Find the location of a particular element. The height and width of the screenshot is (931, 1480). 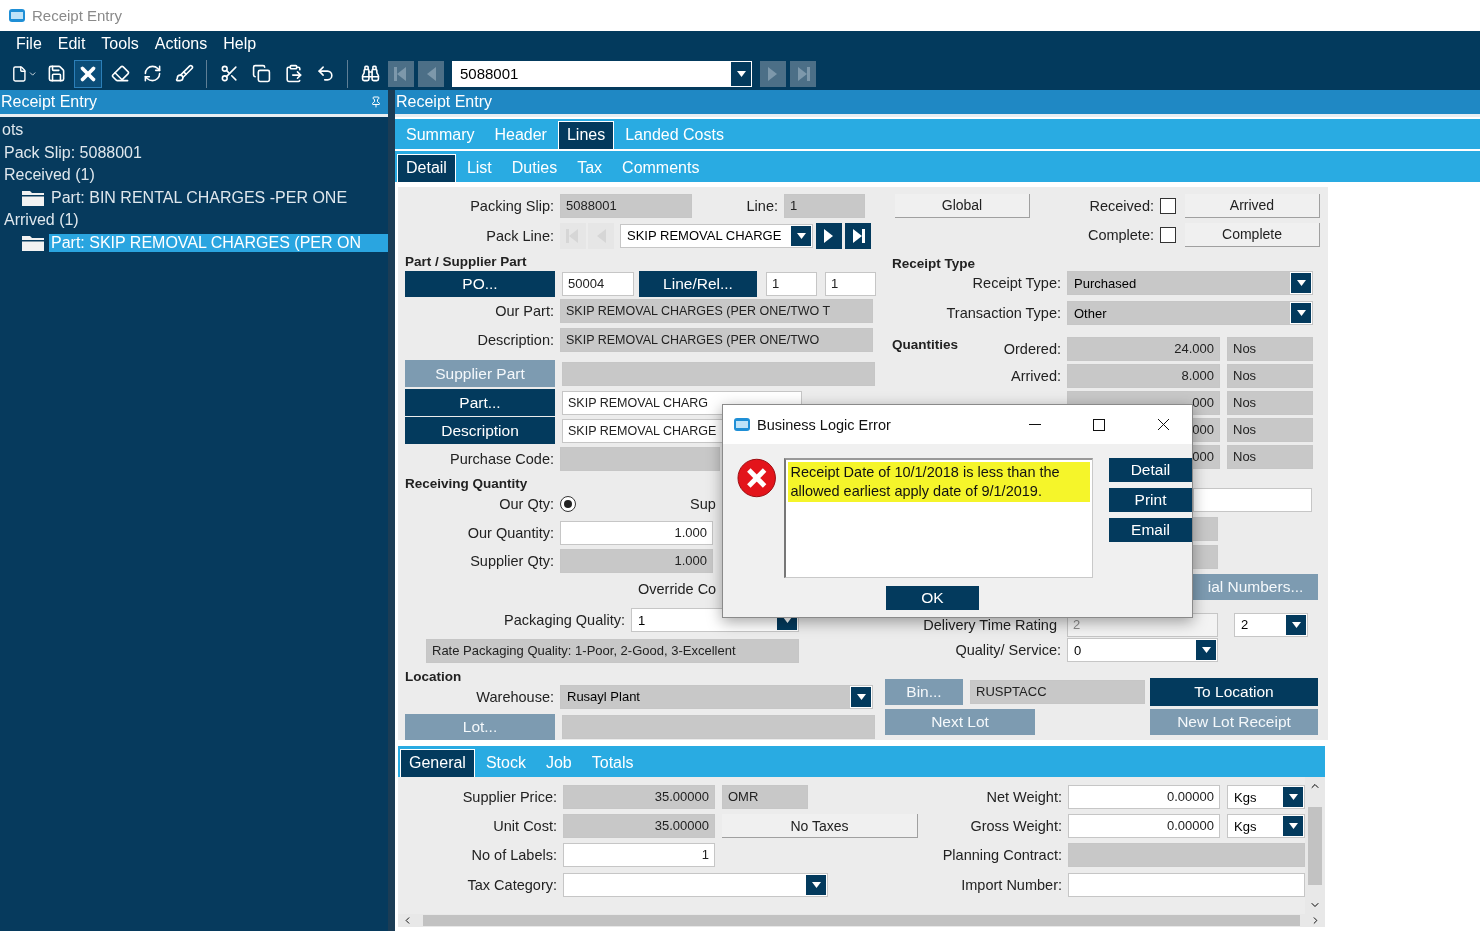

complete-button: Complete is located at coordinates (1252, 234).